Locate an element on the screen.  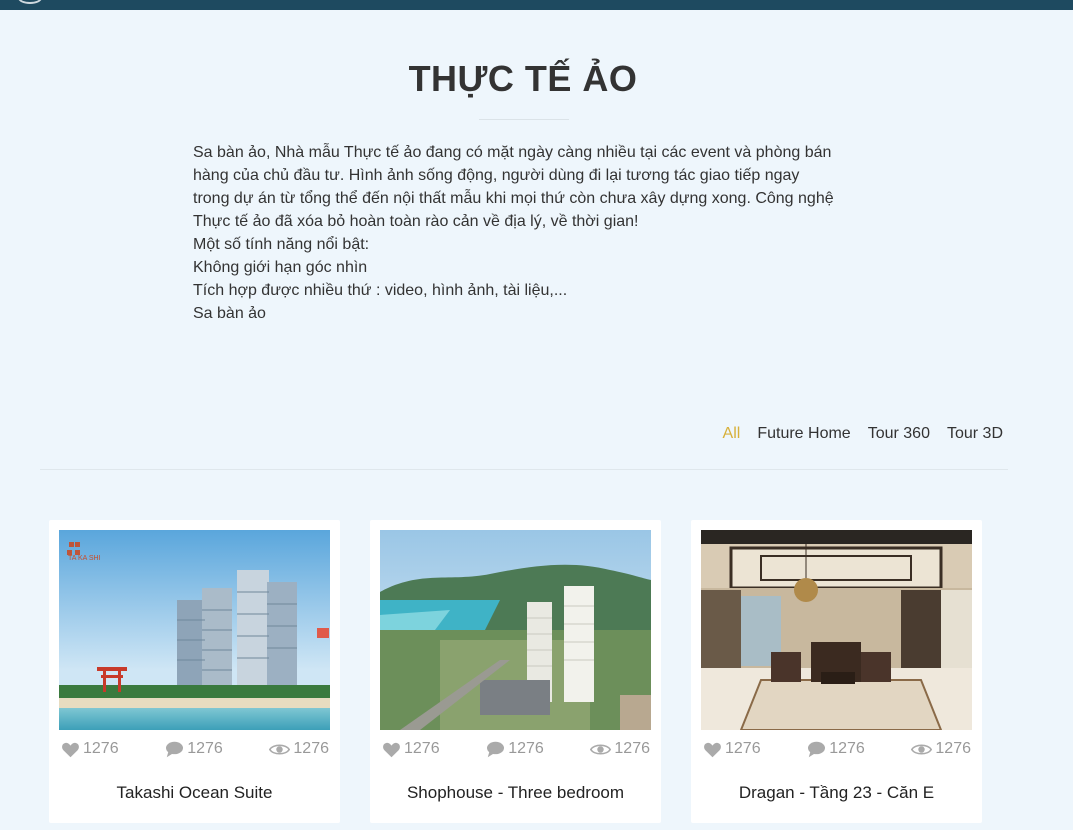
project-title: Dragan - Tầng 23 - Căn E is located at coordinates (836, 793).